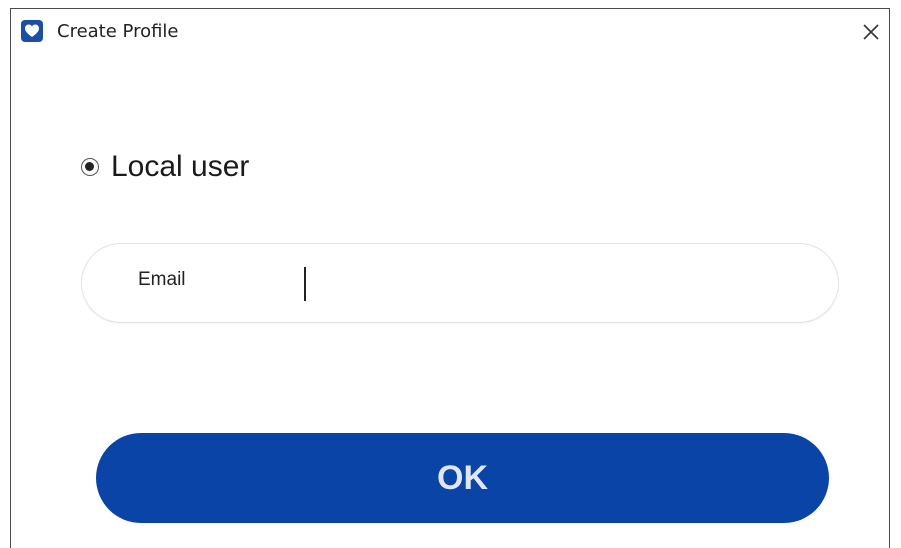  I want to click on window-title: Create Profile, so click(118, 31).